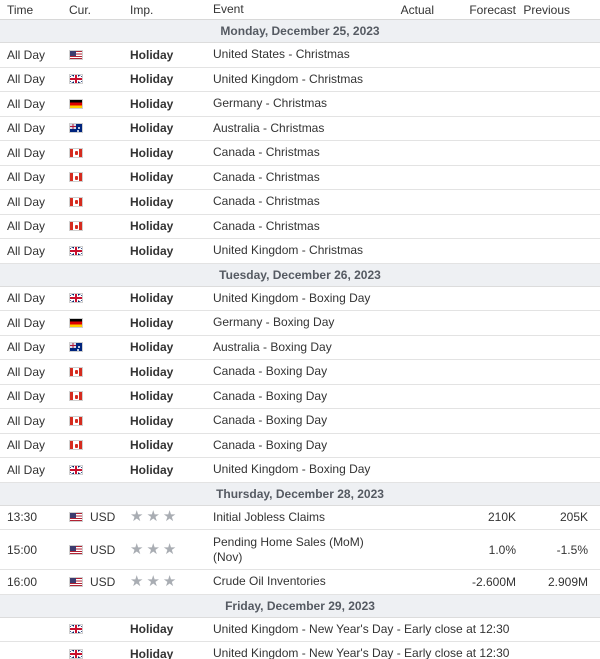 The width and height of the screenshot is (600, 659). Describe the element at coordinates (477, 10) in the screenshot. I see `header-forecast: Forecast` at that location.